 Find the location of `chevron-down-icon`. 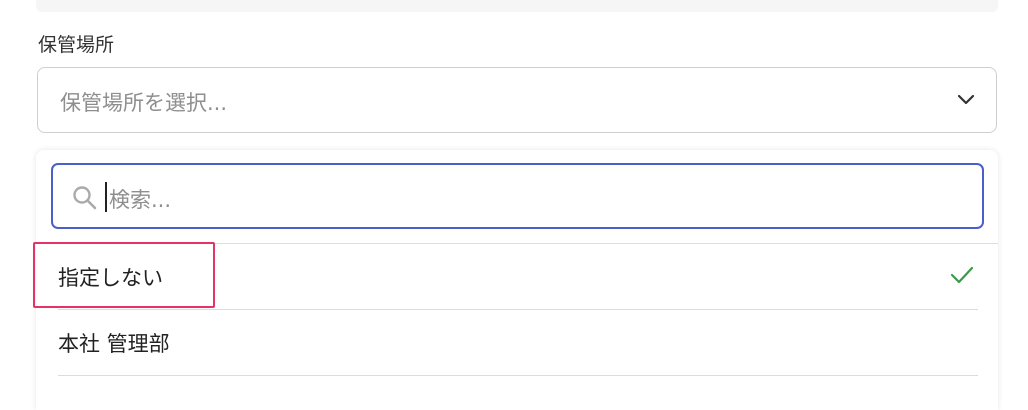

chevron-down-icon is located at coordinates (966, 99).